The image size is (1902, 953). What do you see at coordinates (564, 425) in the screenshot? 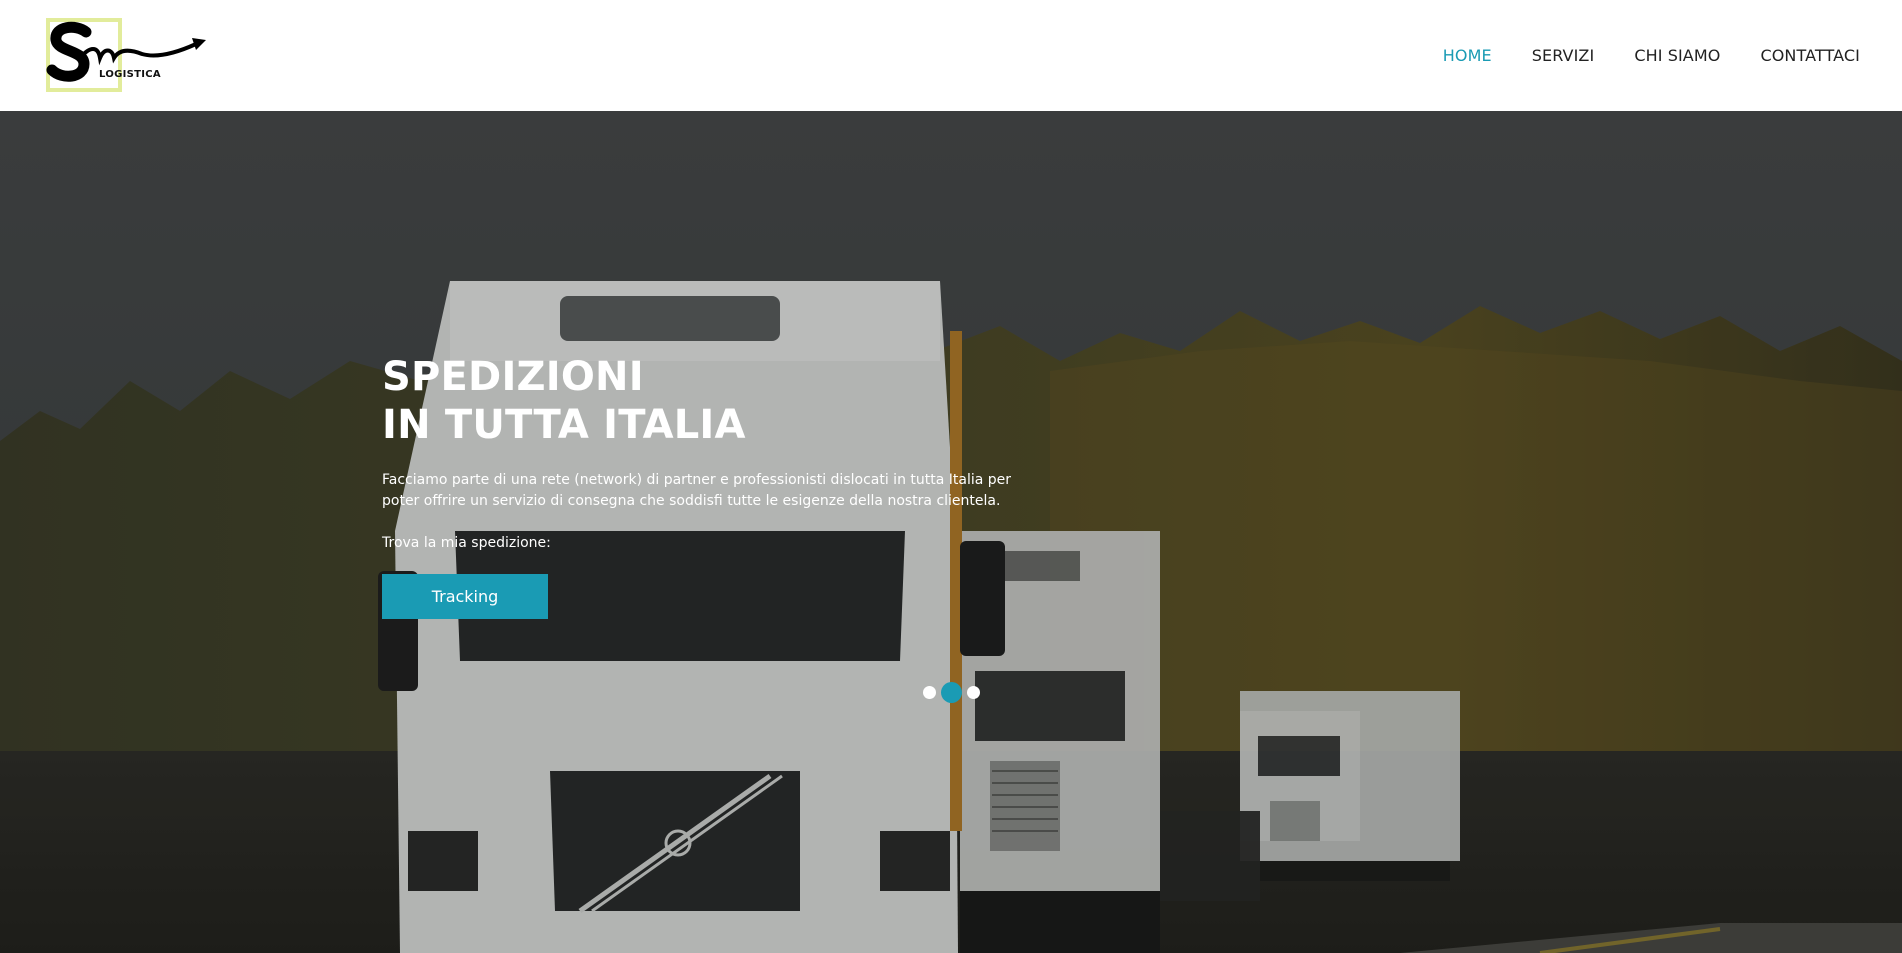
I see `hero-title-line2: IN TUTTA ITALIA` at bounding box center [564, 425].